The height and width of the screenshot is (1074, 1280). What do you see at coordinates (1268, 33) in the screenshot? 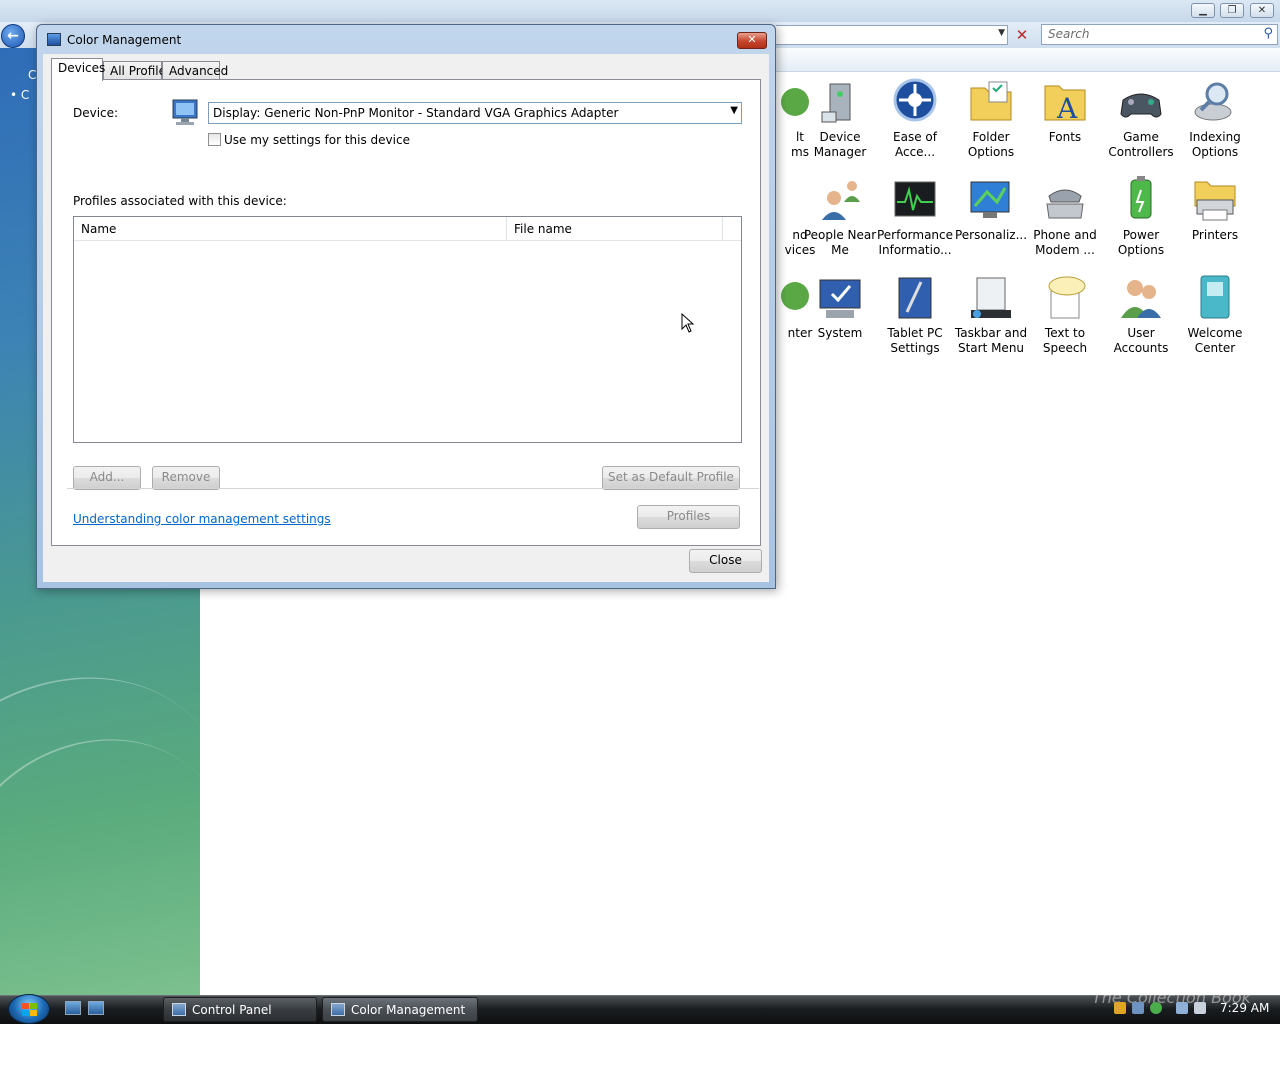
I see `search-icon: ⚲` at bounding box center [1268, 33].